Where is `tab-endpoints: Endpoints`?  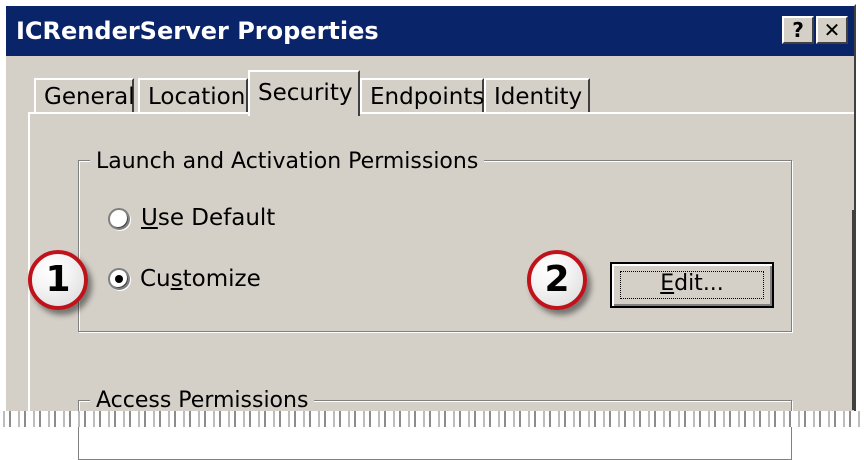 tab-endpoints: Endpoints is located at coordinates (422, 95).